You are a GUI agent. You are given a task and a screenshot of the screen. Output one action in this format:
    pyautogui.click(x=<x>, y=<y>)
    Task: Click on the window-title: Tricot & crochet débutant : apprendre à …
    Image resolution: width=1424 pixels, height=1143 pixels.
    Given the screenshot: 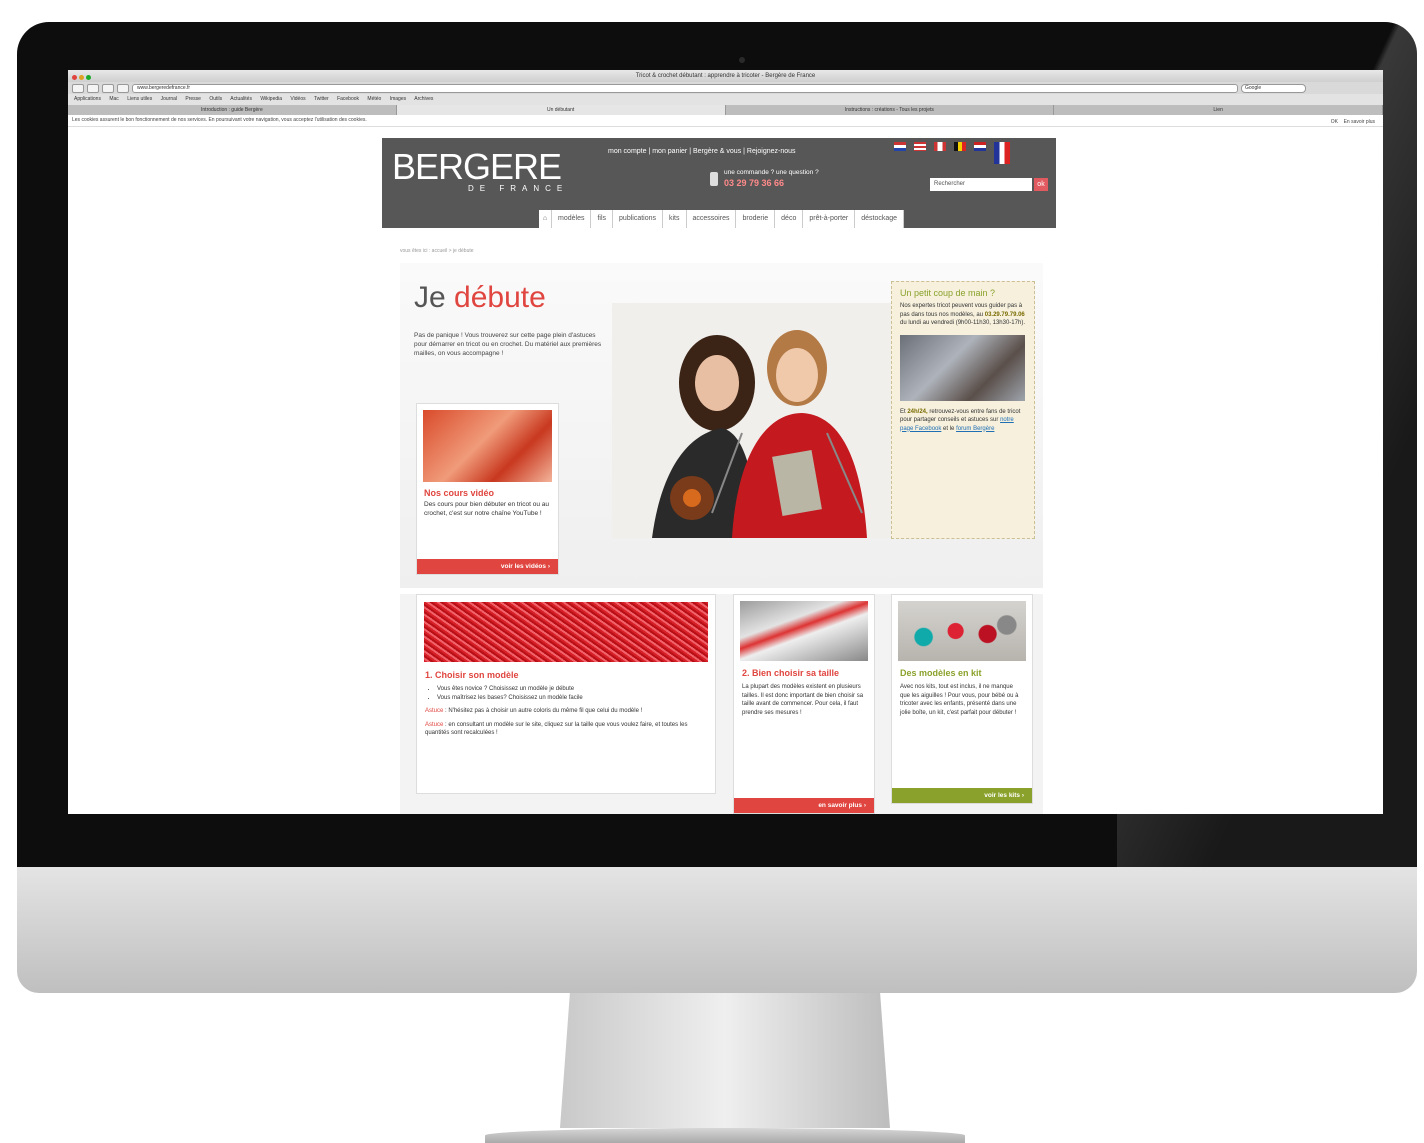 What is the action you would take?
    pyautogui.click(x=725, y=76)
    